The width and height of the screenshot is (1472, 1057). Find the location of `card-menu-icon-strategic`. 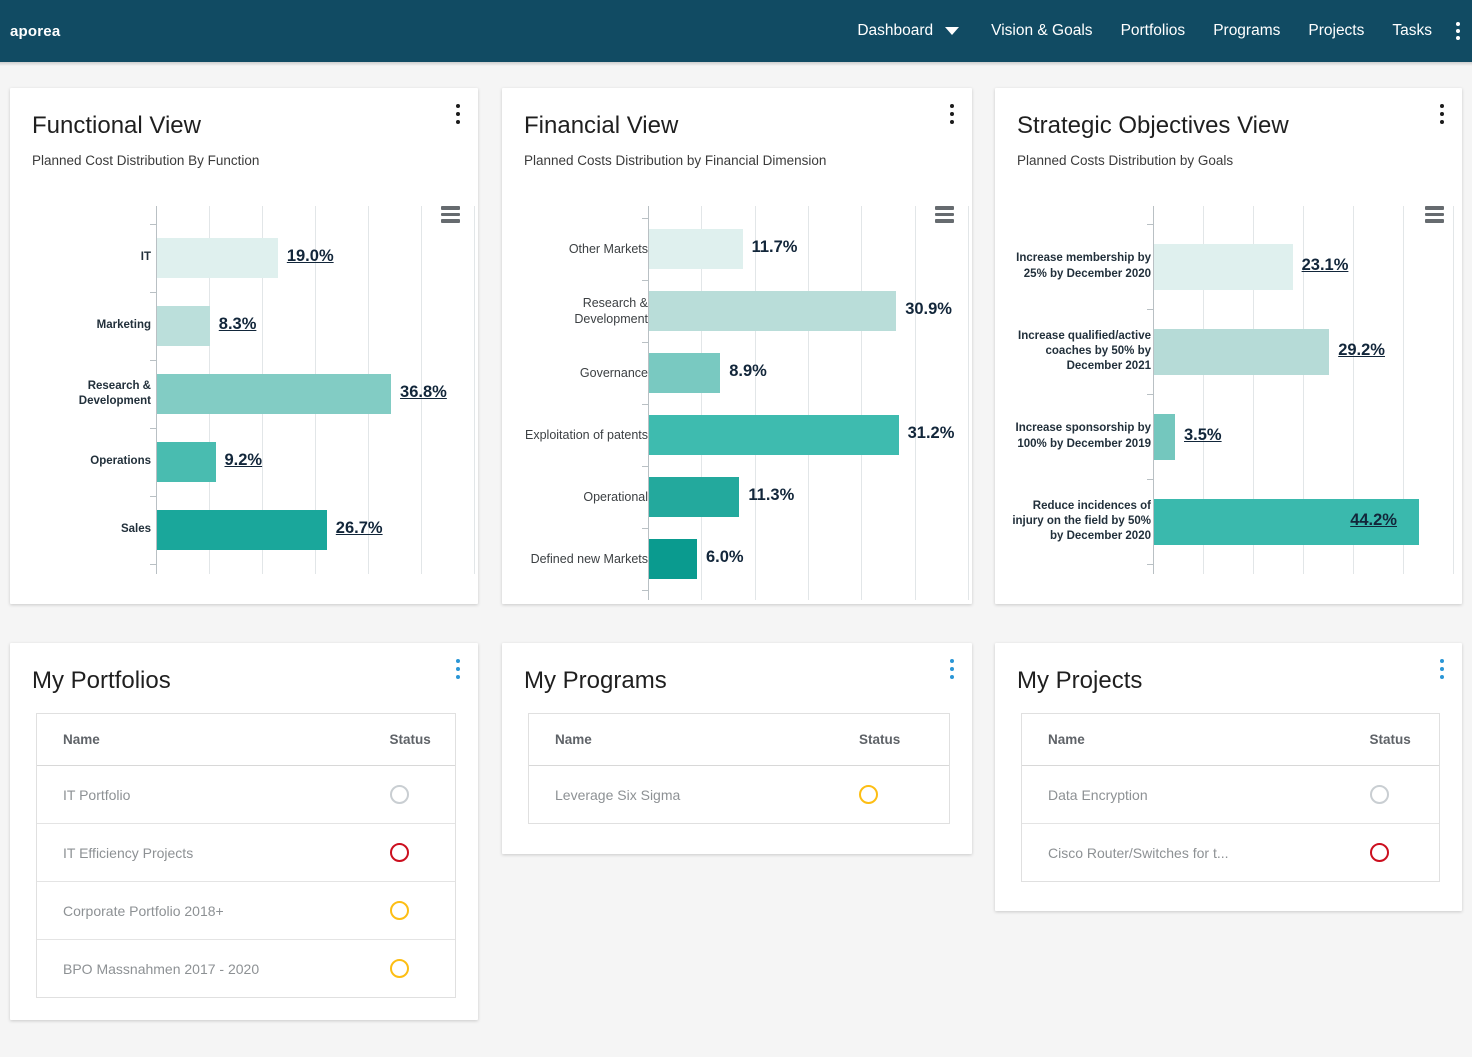

card-menu-icon-strategic is located at coordinates (1442, 114).